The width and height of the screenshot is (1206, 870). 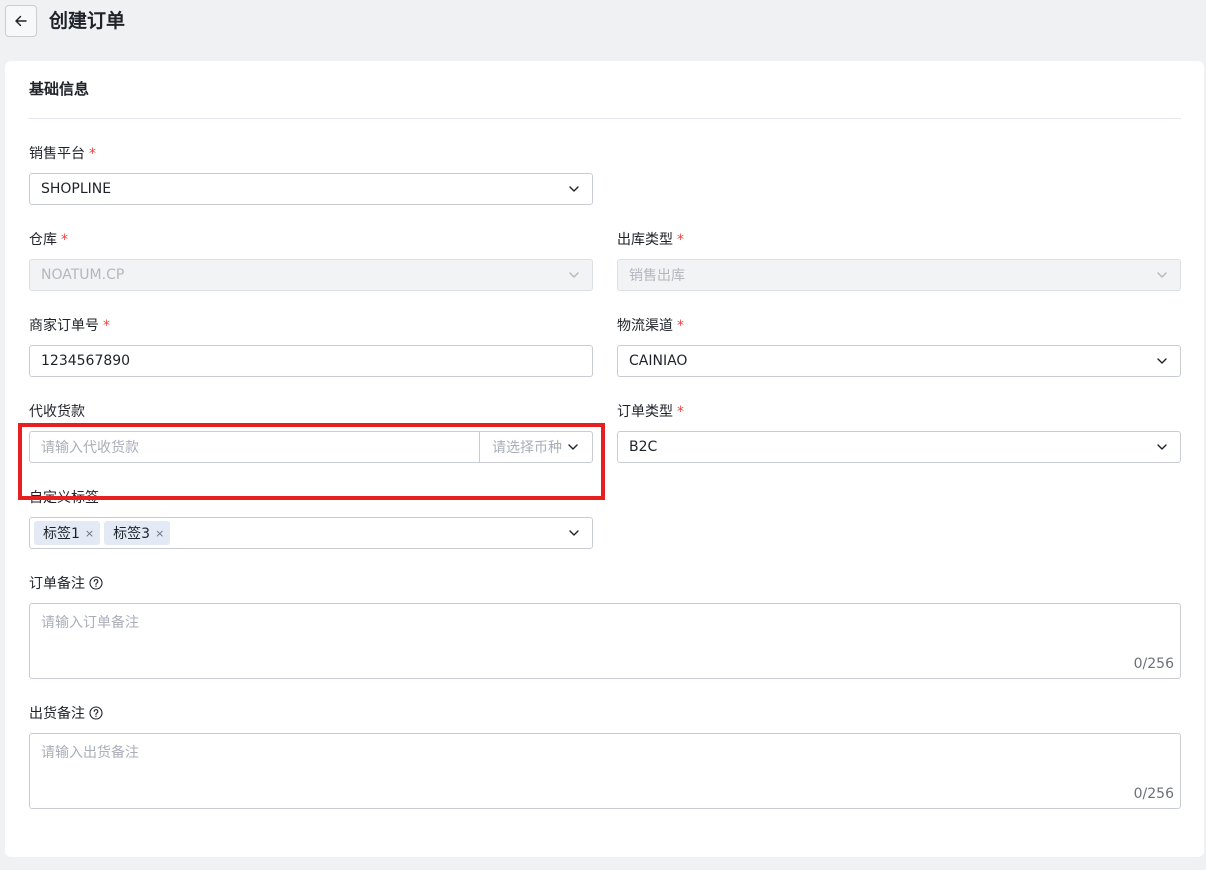 I want to click on shipping-remark-label-text: 出货备注, so click(x=57, y=714).